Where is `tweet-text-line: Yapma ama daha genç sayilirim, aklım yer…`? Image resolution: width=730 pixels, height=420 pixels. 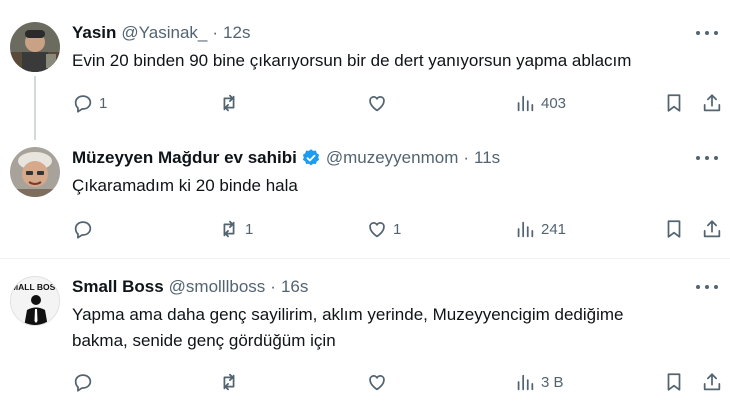 tweet-text-line: Yapma ama daha genç sayilirim, aklım yer… is located at coordinates (348, 314).